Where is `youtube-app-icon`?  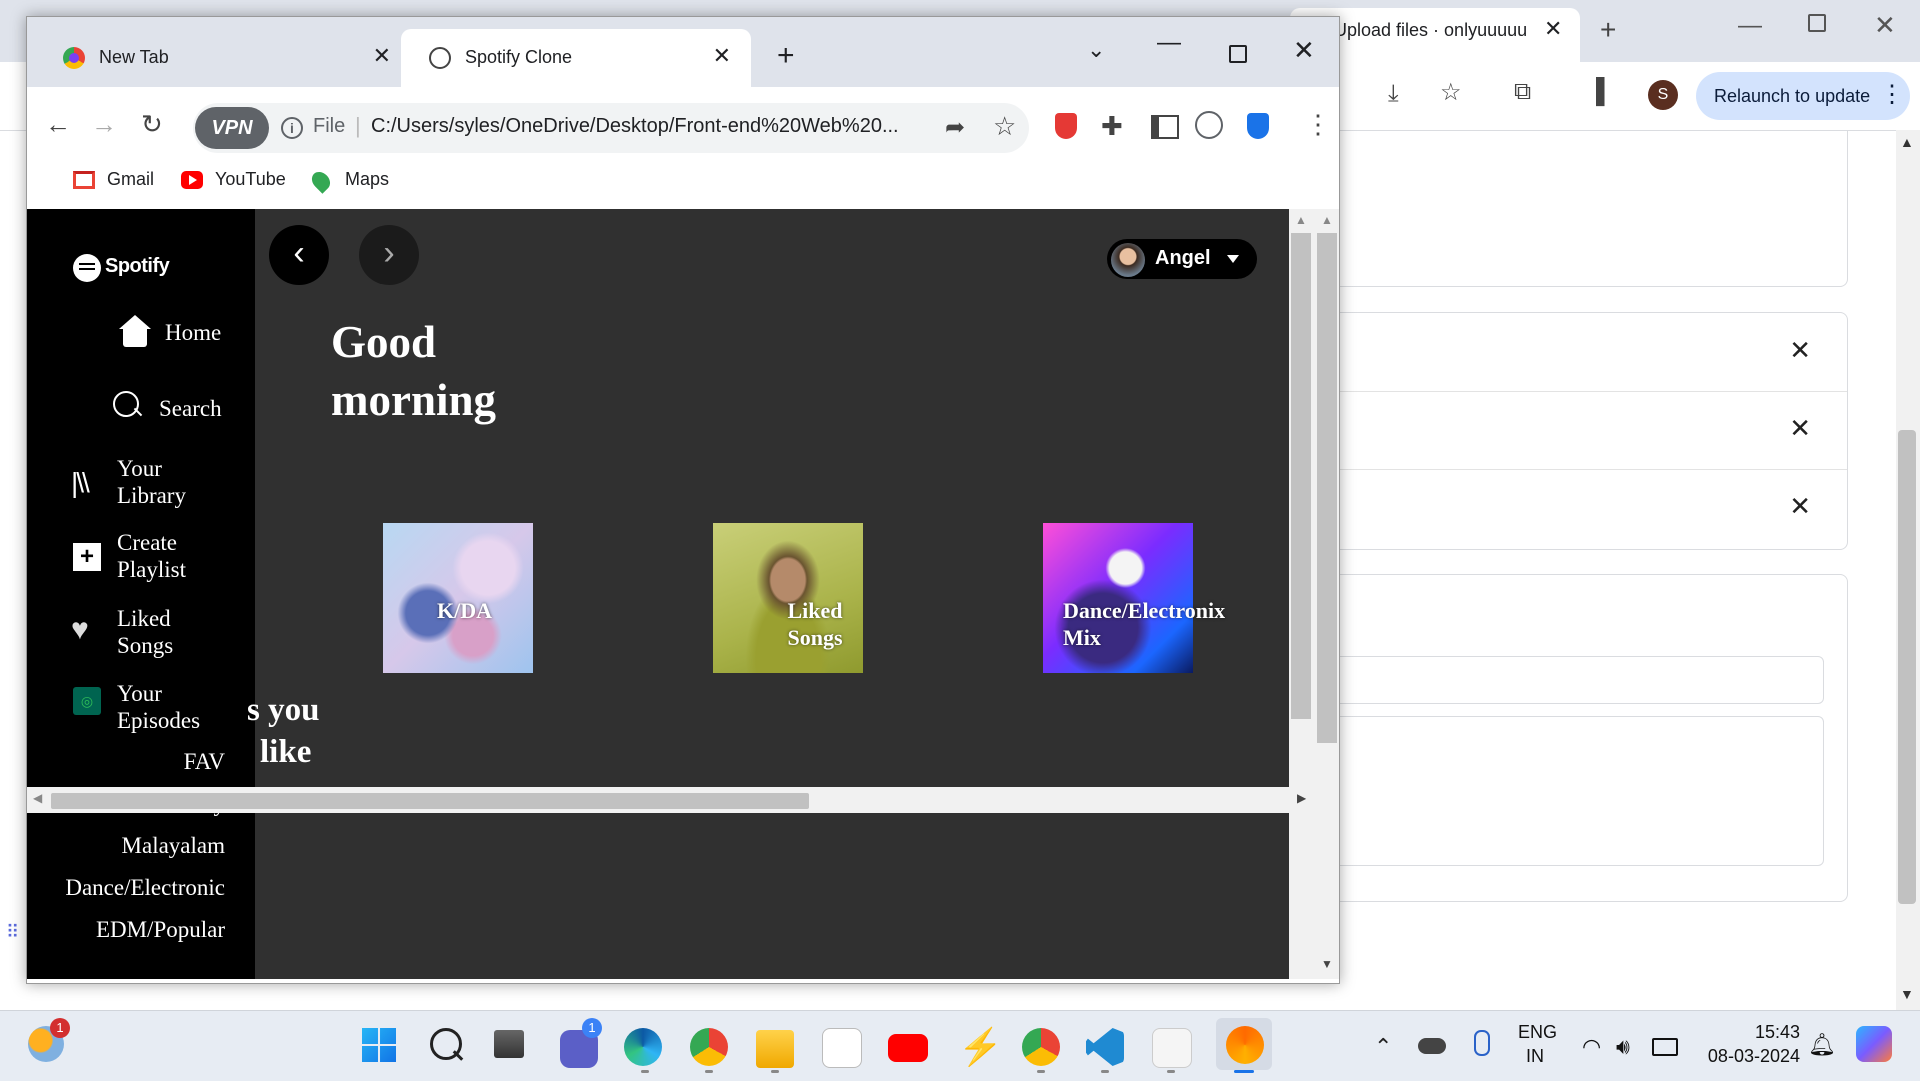
youtube-app-icon is located at coordinates (908, 1048).